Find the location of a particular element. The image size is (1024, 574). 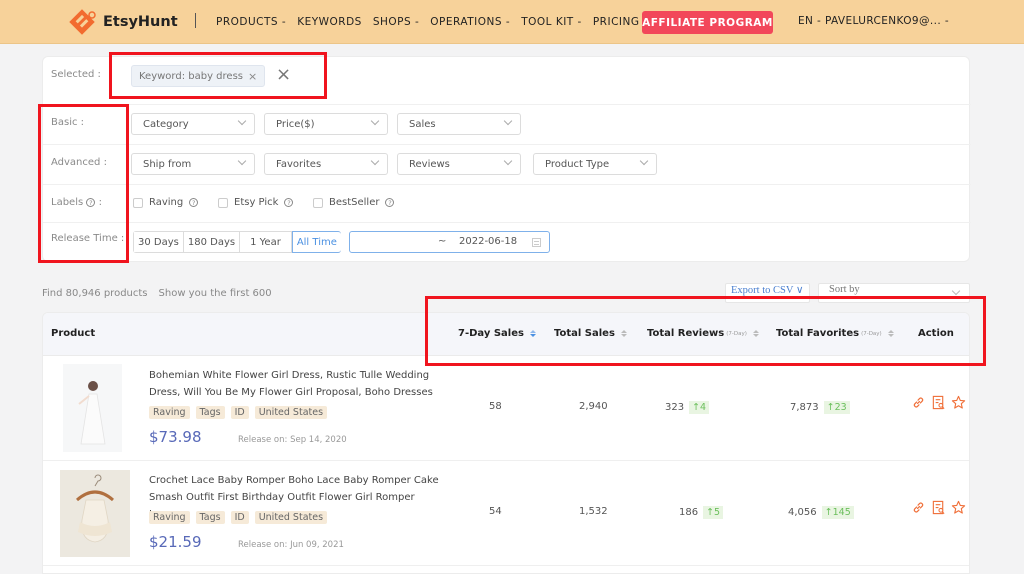

filter-row-selected: Selected : Keyword: baby dress × × is located at coordinates (507, 81).